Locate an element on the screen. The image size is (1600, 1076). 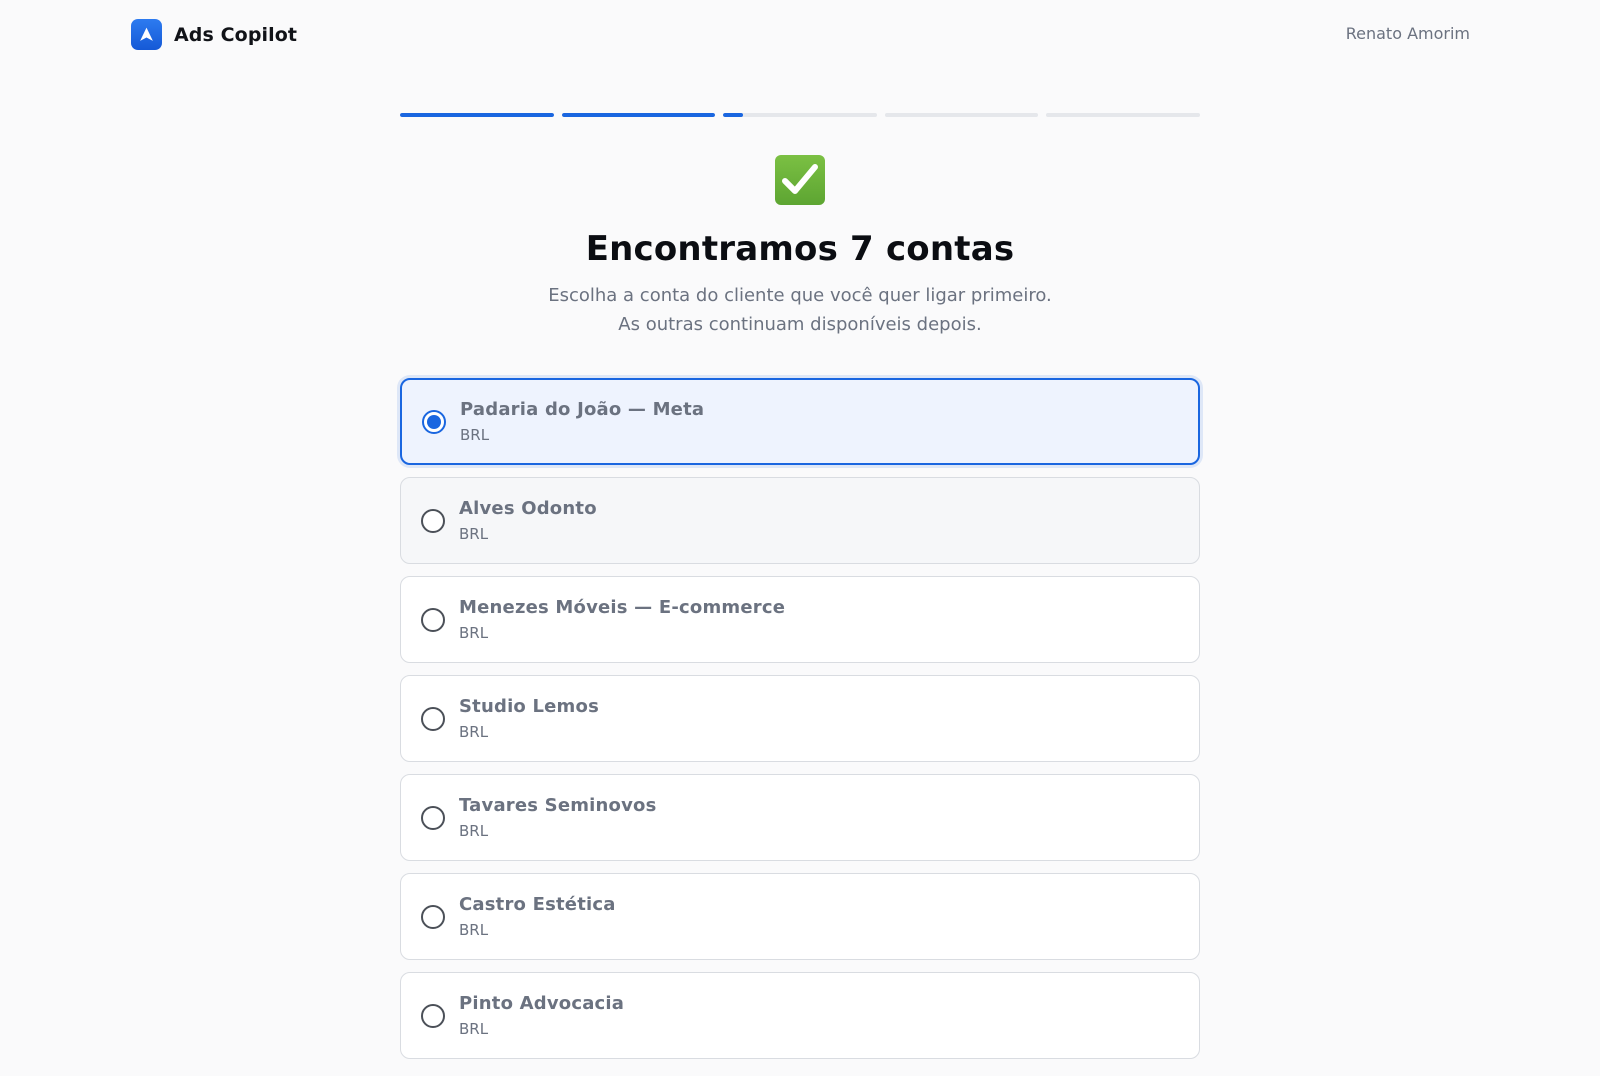
account-text: Alves Odonto BRL is located at coordinates (528, 520).